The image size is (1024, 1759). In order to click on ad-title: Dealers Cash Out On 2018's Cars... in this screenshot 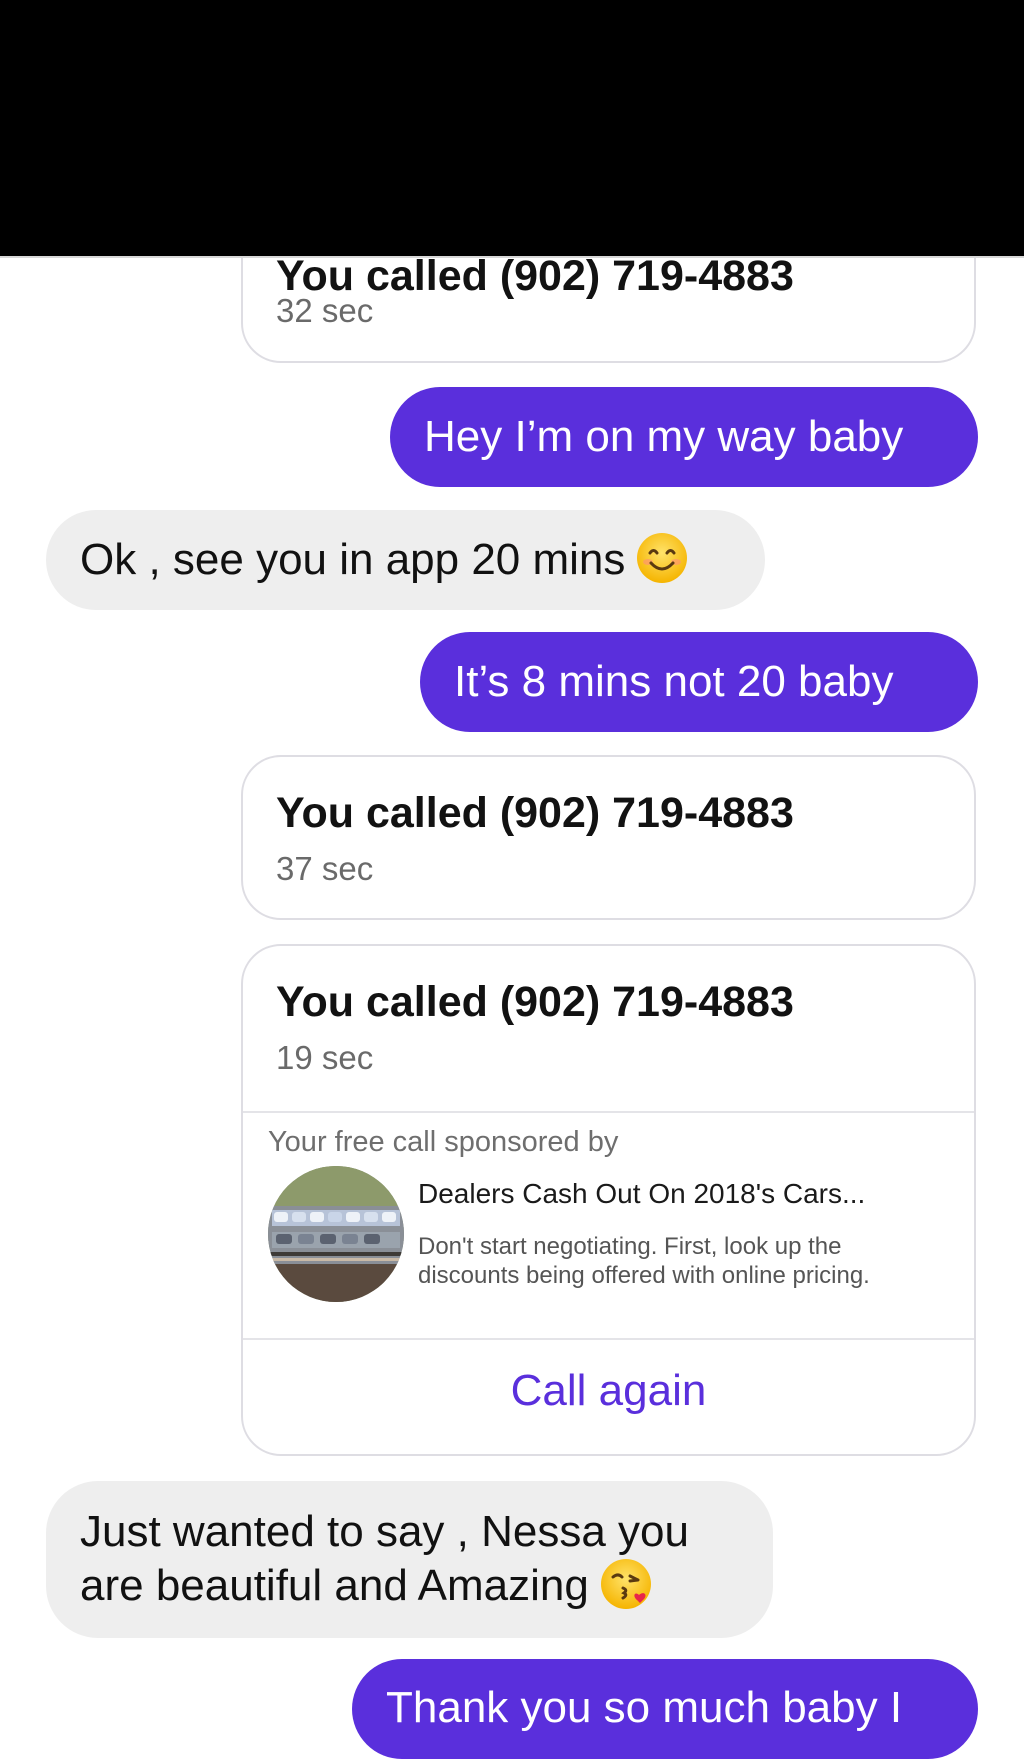, I will do `click(641, 1194)`.